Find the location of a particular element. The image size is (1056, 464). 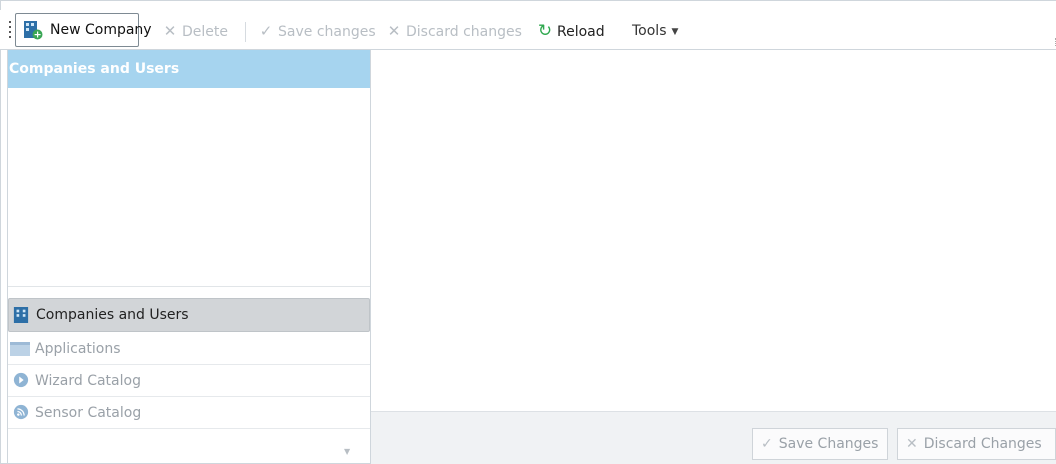

nav-item-label: Companies and Users is located at coordinates (112, 315).